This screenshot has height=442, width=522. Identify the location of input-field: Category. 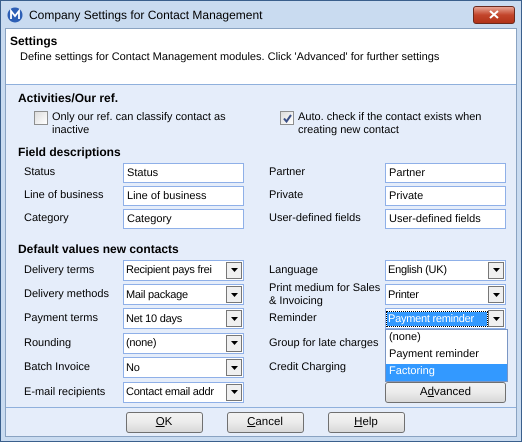
(183, 218).